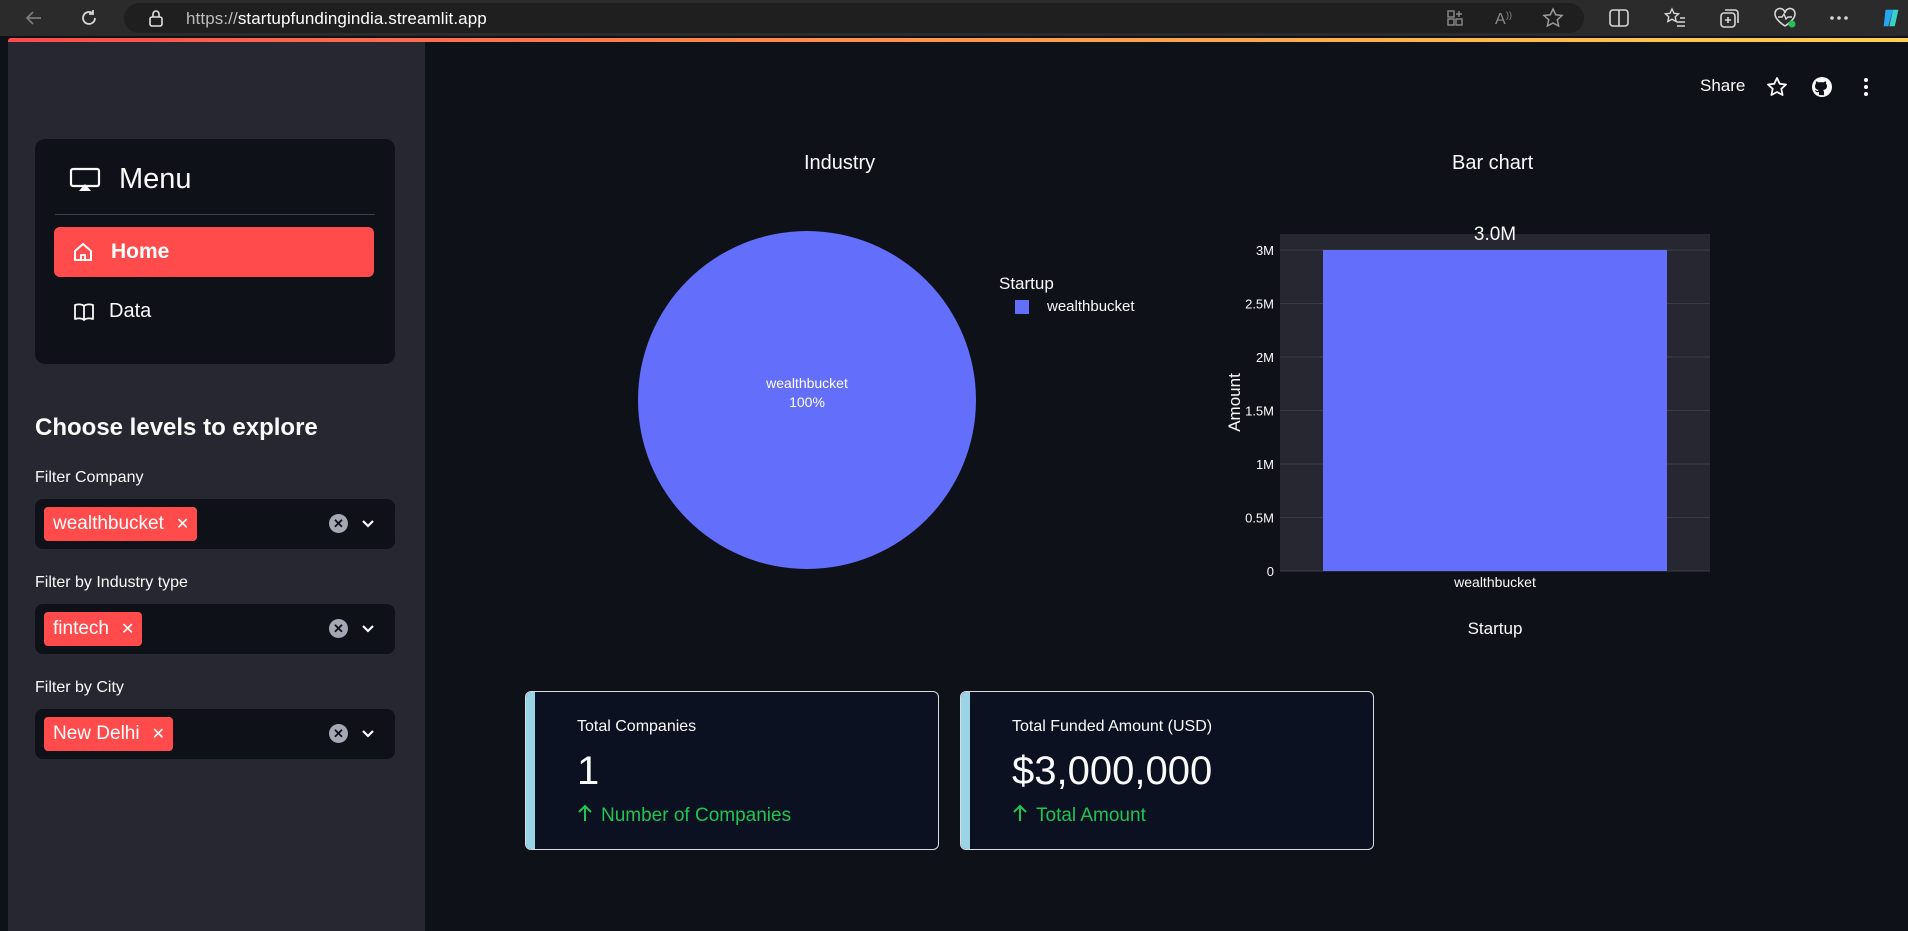 This screenshot has width=1908, height=931. I want to click on bar-data-label: 3.0M, so click(1495, 234).